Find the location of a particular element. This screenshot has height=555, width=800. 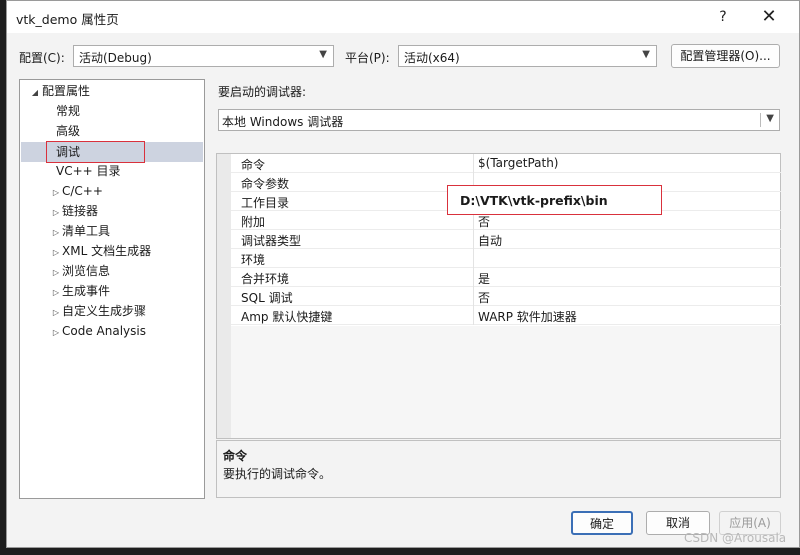

tree-item-advanced: 高级 is located at coordinates (68, 131).